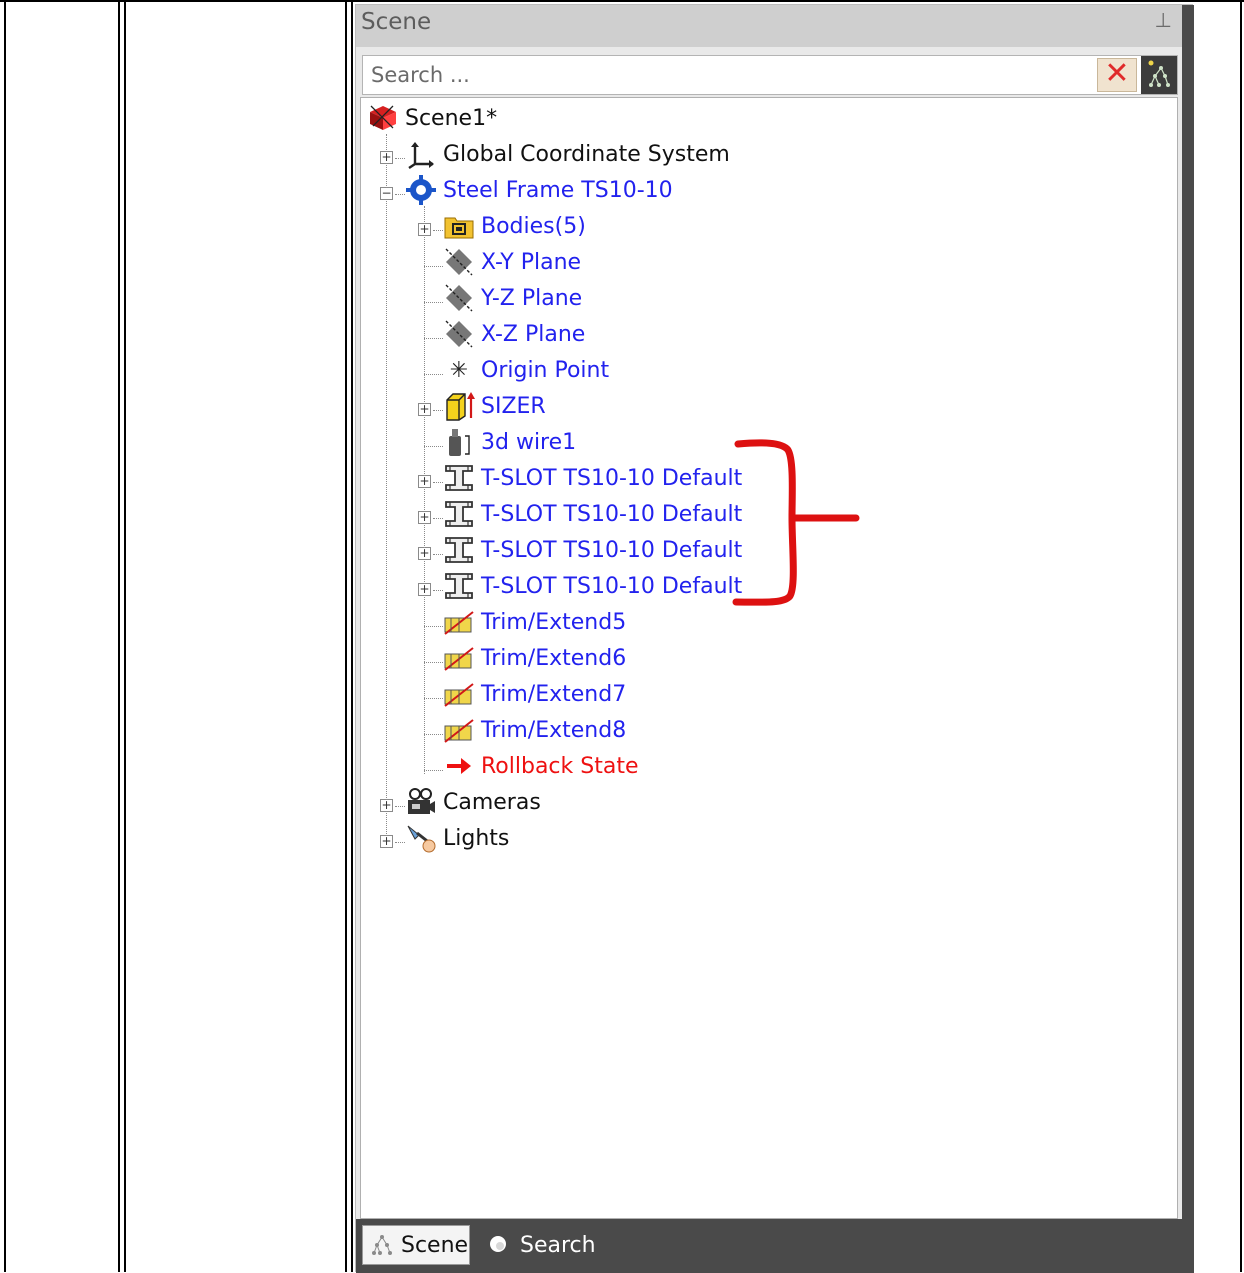 This screenshot has height=1273, width=1244. I want to click on tree-node-sizer: SIZER, so click(494, 406).